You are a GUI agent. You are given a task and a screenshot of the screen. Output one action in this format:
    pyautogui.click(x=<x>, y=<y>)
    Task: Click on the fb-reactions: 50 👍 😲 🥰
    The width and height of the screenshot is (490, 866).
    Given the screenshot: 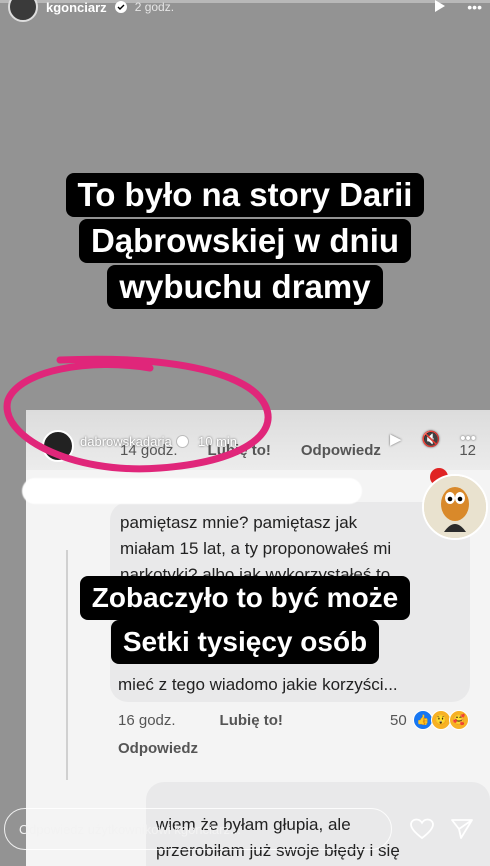 What is the action you would take?
    pyautogui.click(x=429, y=720)
    